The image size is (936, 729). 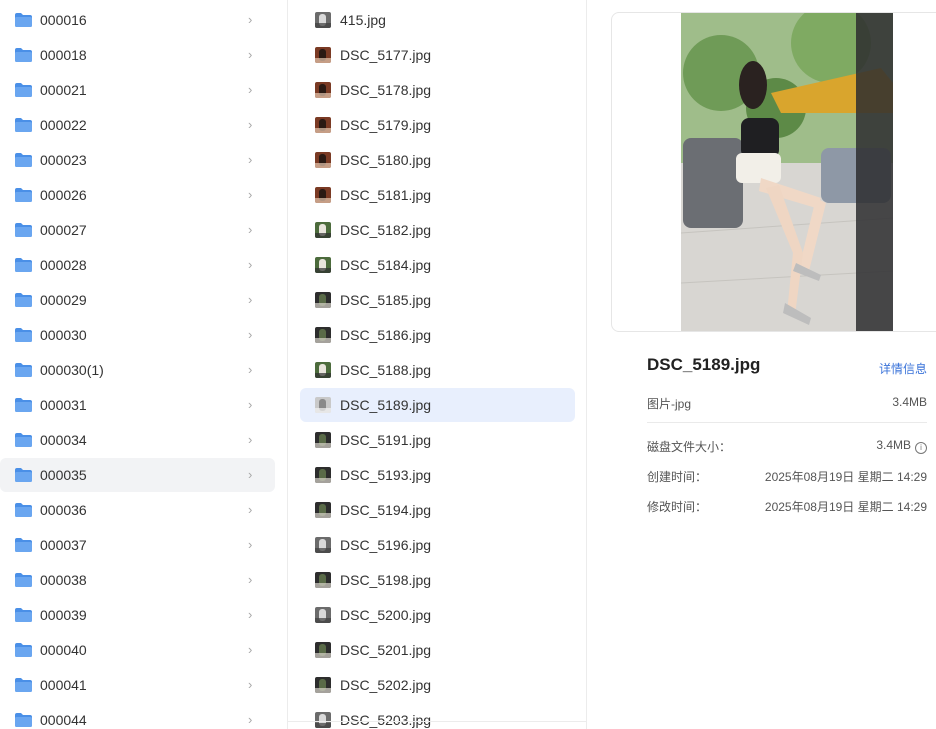 What do you see at coordinates (386, 300) in the screenshot?
I see `file-label: DSC_5185.jpg` at bounding box center [386, 300].